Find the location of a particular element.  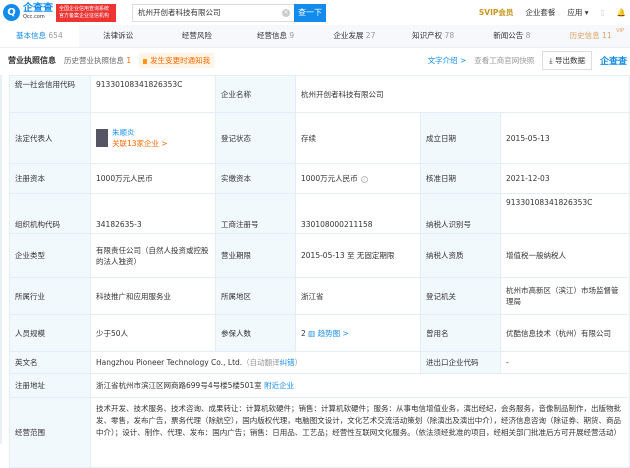

history-license-link: 历史营业执照信息 1 is located at coordinates (97, 60).